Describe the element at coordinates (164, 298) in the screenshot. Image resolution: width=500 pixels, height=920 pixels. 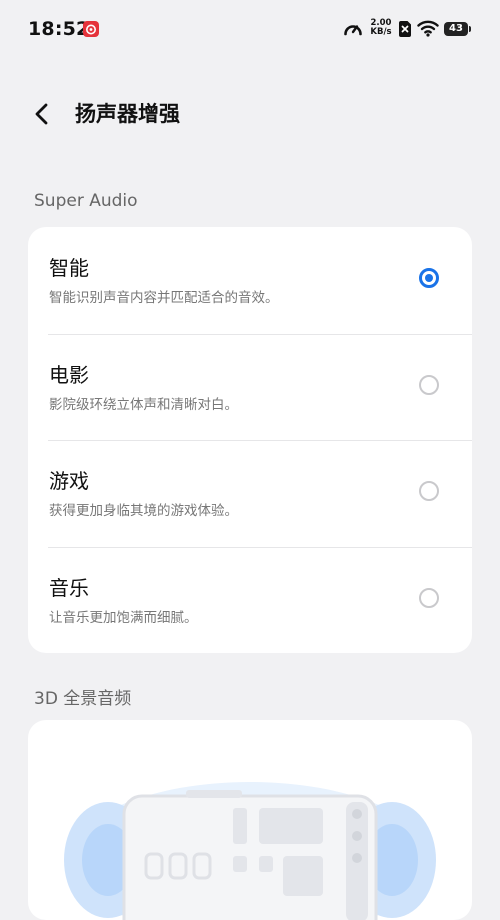
I see `option-description: 智能识别声音内容并匹配适合的音效。` at that location.